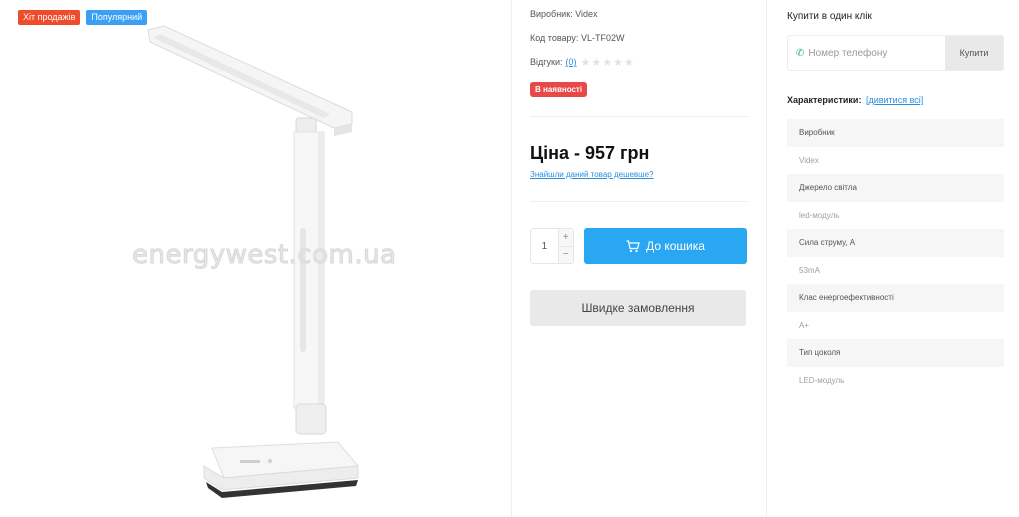  I want to click on characteristics-title: Характеристики: [дивитися всі], so click(895, 100).